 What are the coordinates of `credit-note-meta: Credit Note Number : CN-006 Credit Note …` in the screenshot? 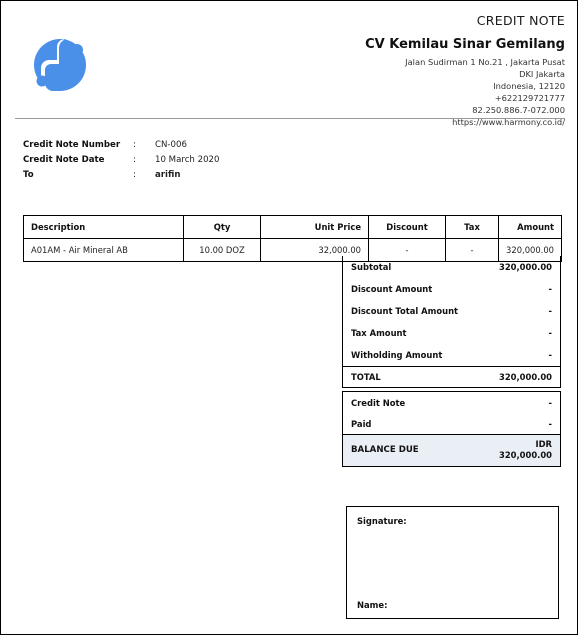 It's located at (173, 162).